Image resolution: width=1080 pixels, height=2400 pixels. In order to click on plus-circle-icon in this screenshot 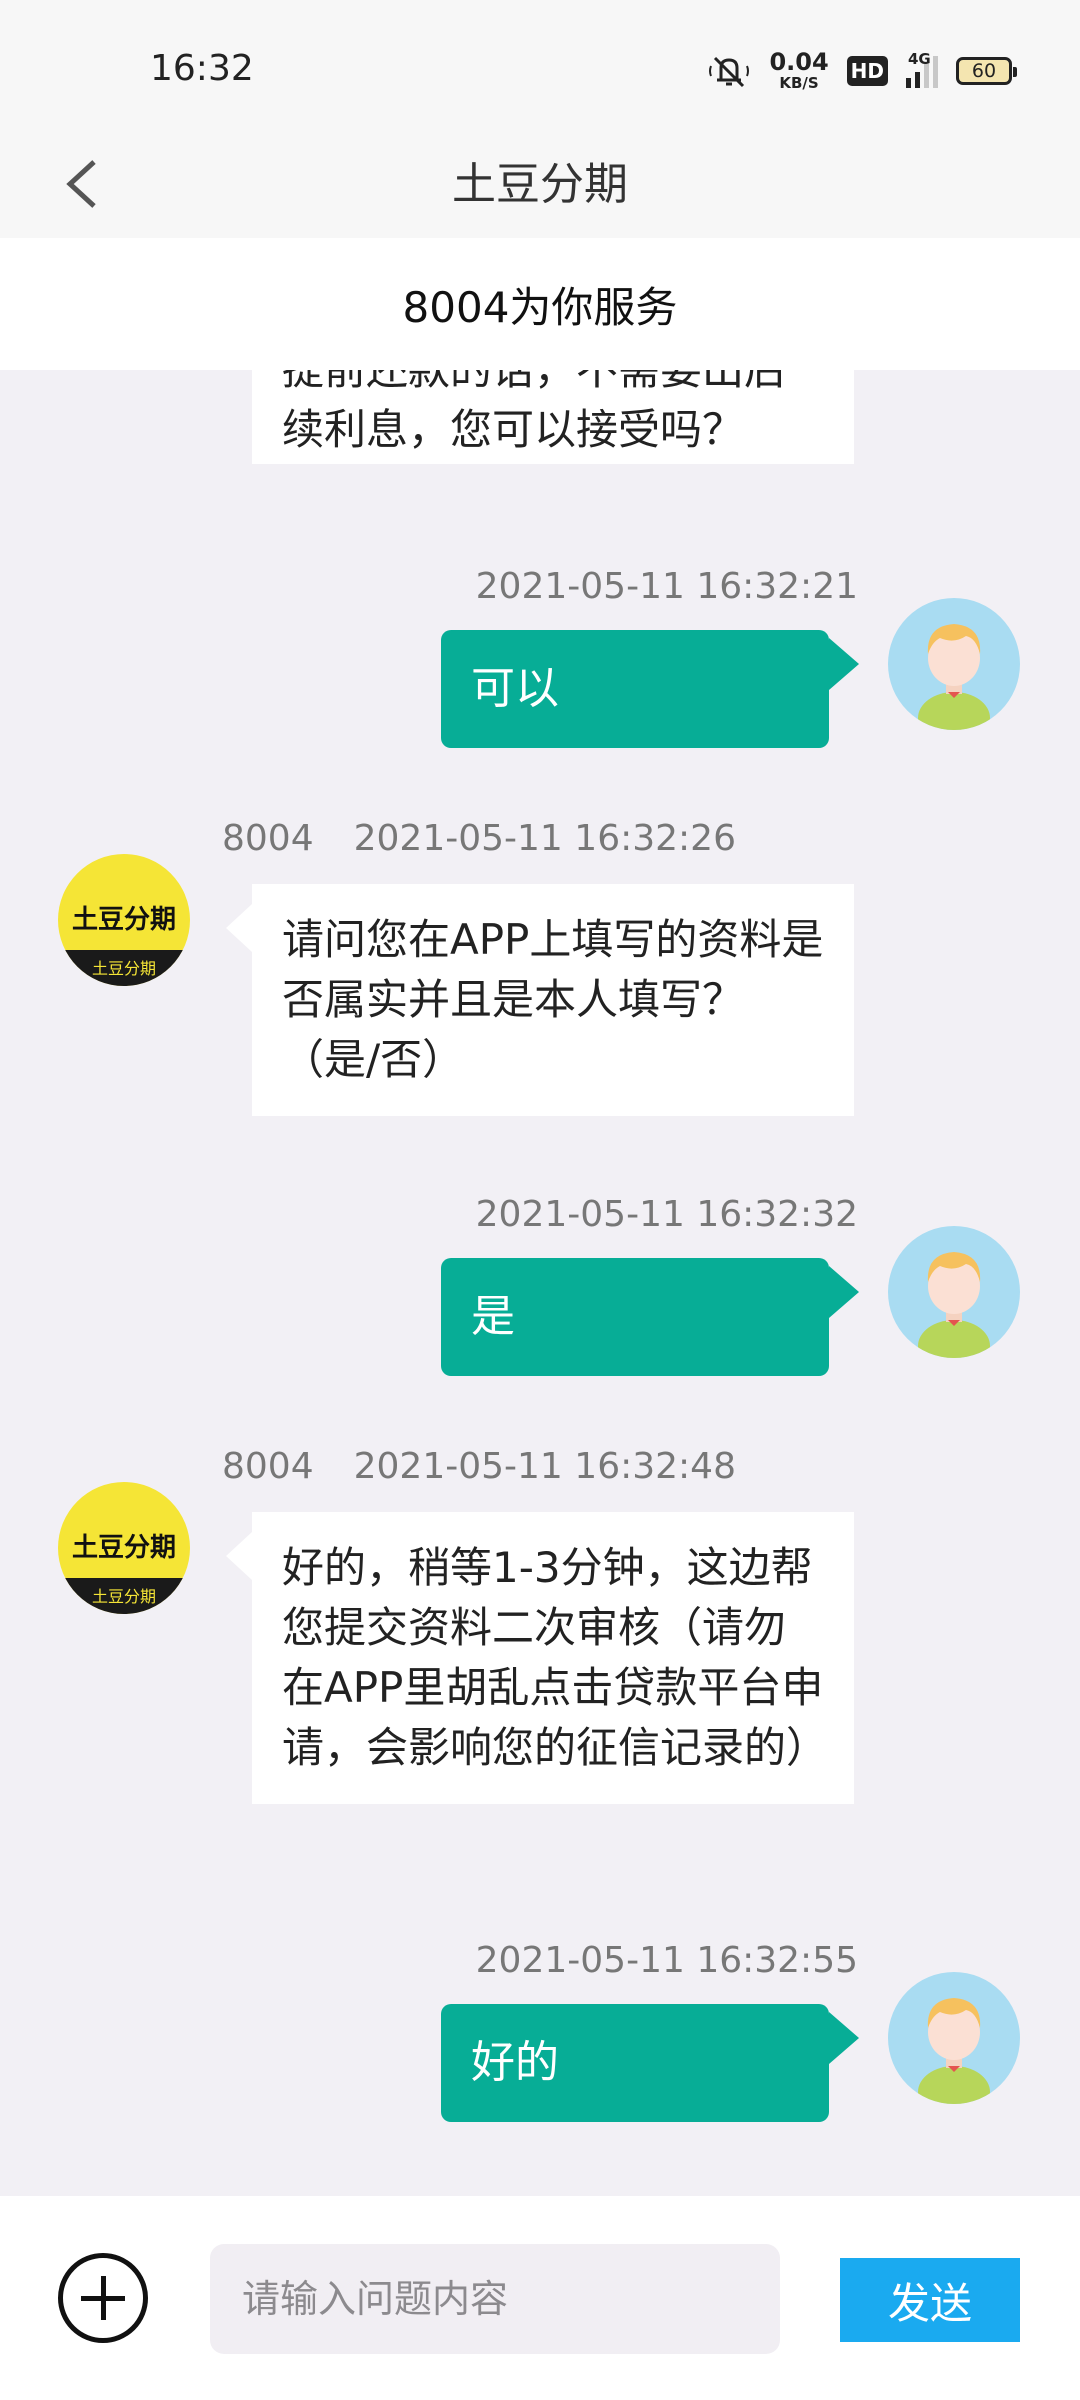, I will do `click(103, 2298)`.